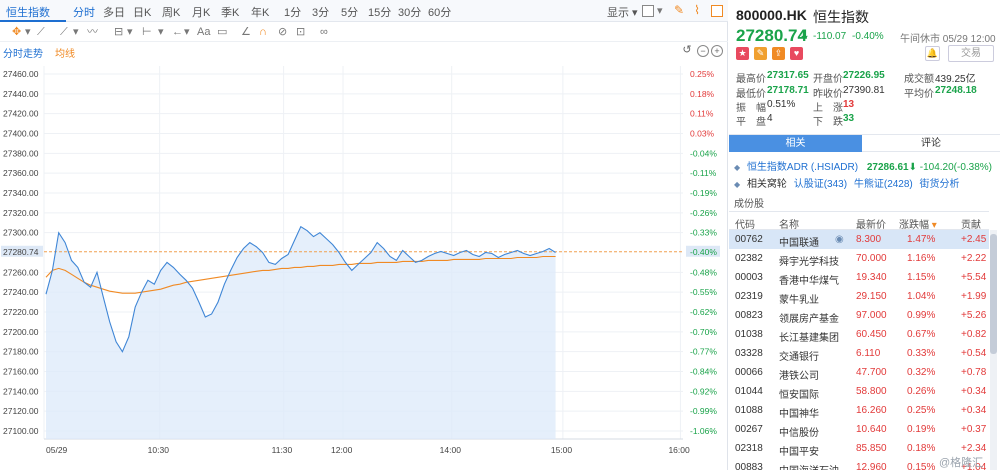  What do you see at coordinates (263, 32) in the screenshot?
I see `magnet-icon: ∩` at bounding box center [263, 32].